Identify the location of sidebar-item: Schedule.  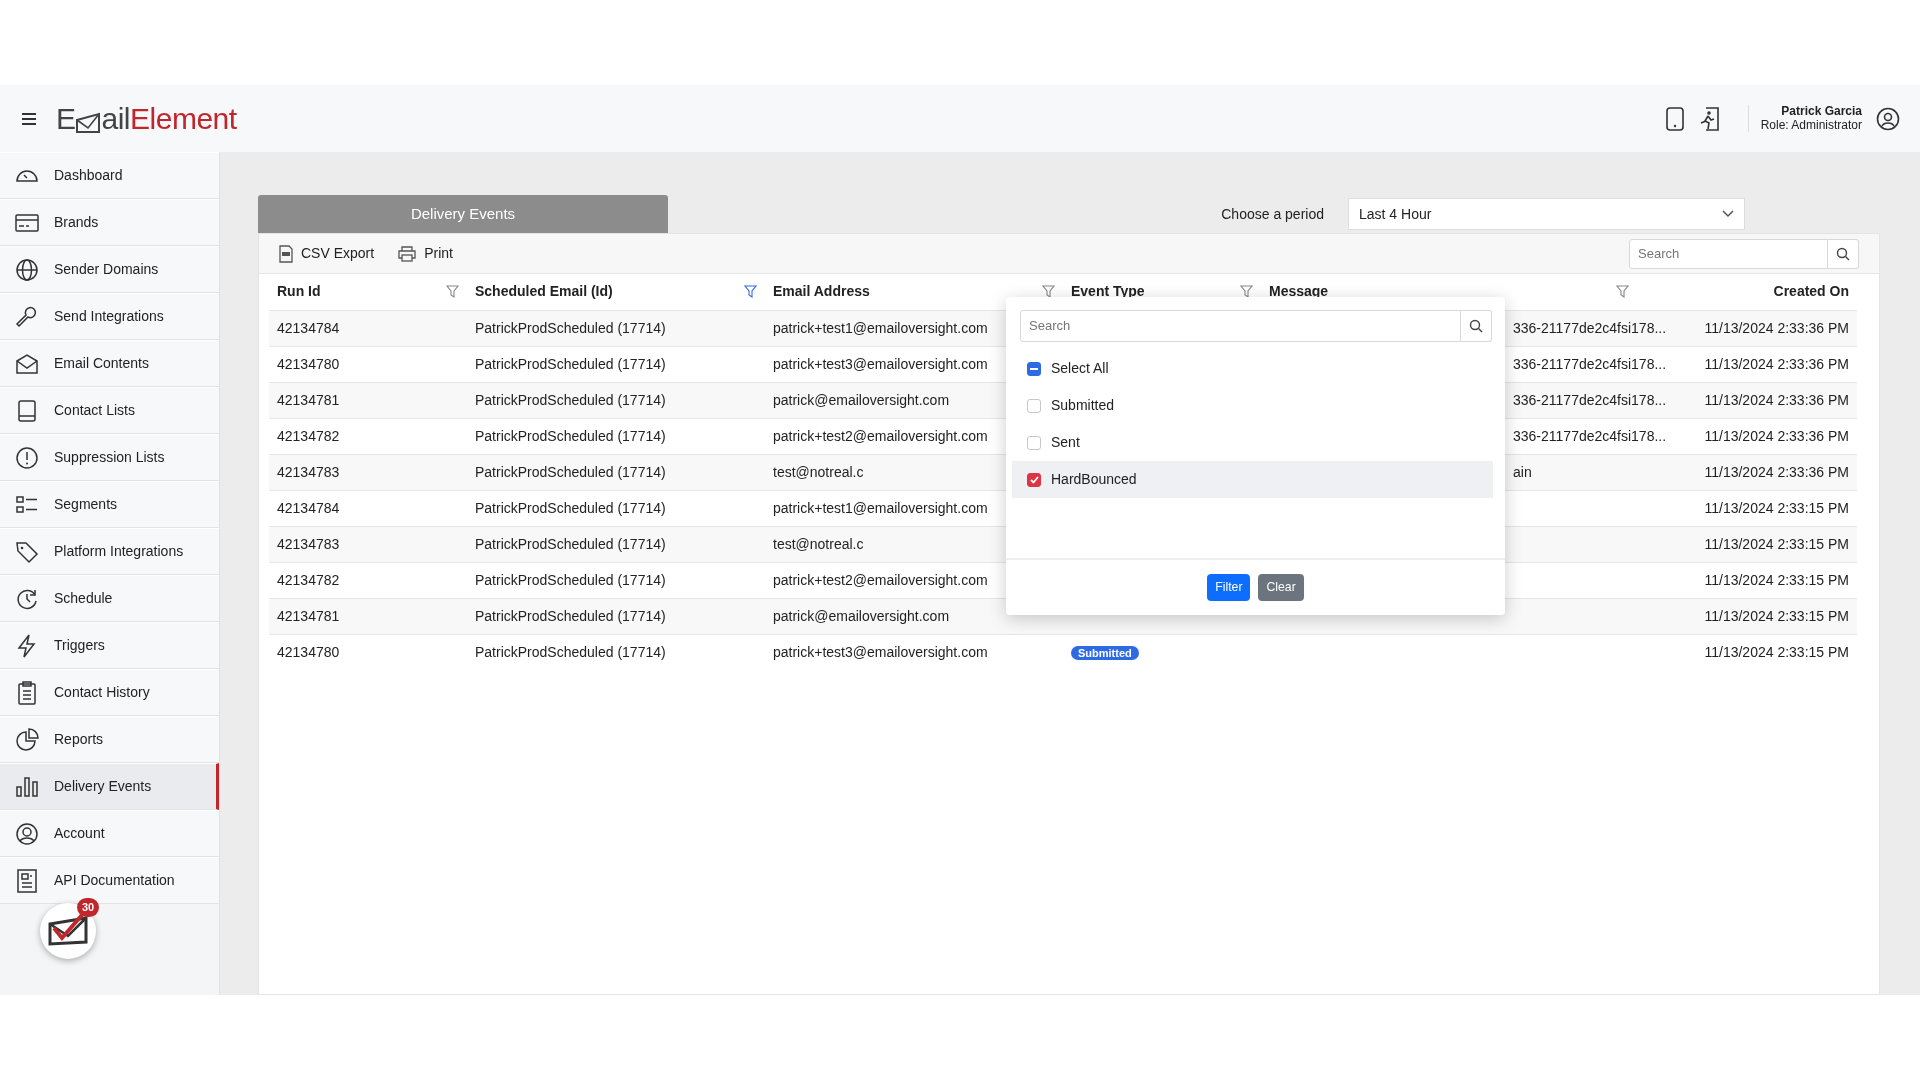
(109, 598).